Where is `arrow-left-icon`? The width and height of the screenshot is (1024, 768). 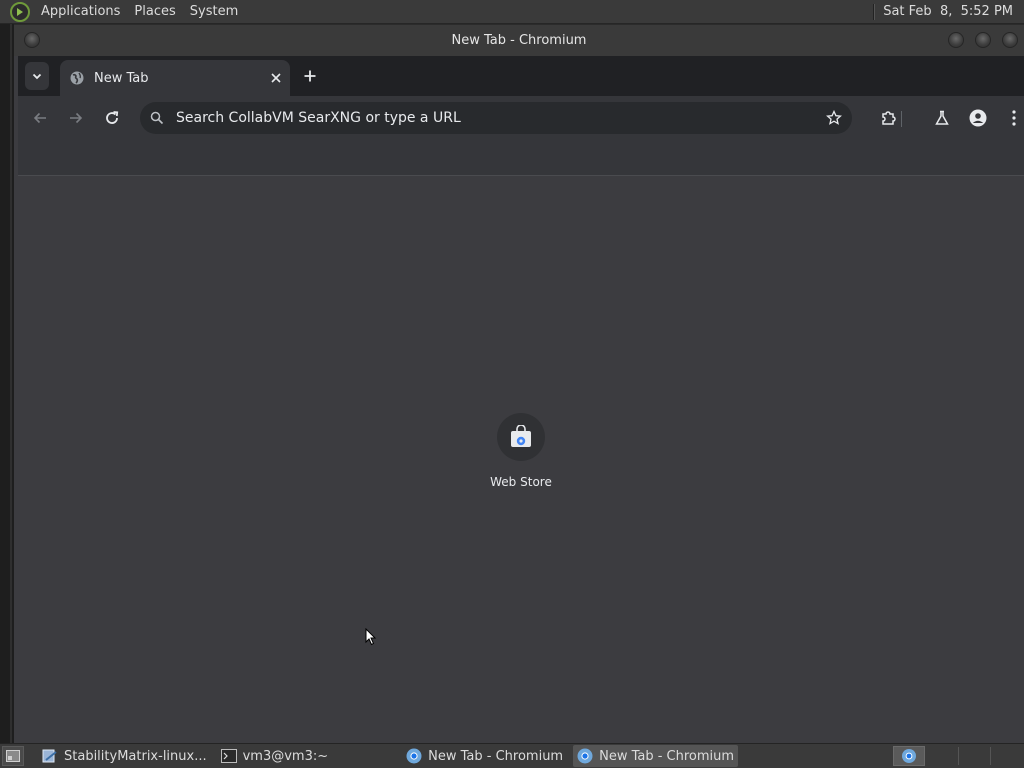 arrow-left-icon is located at coordinates (39, 118).